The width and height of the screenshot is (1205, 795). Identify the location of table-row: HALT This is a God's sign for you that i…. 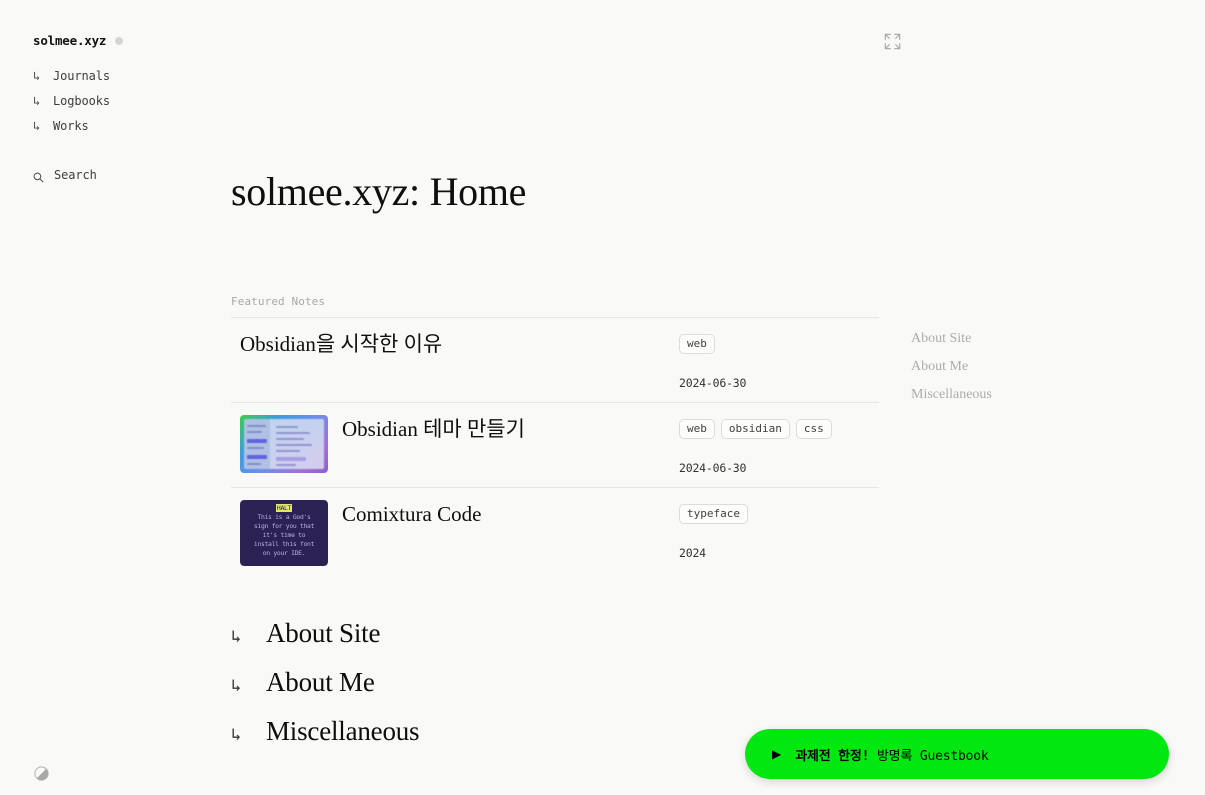
(555, 532).